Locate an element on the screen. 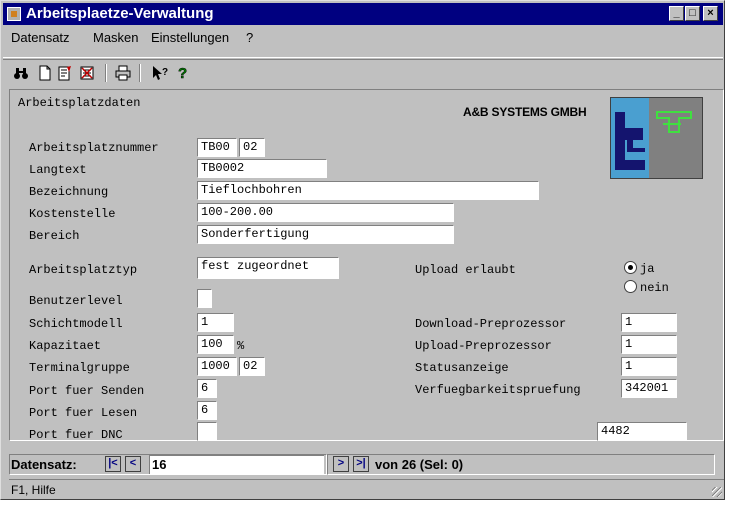  status-bar: F1, Hilfe is located at coordinates (366, 489).